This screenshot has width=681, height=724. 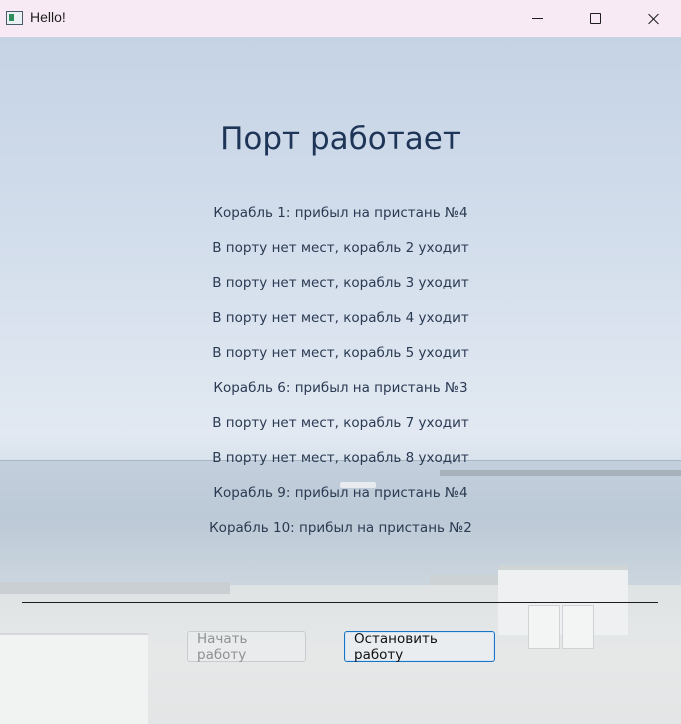 I want to click on list-item: Корабль 9: прибыл на пристань №4, so click(x=340, y=493).